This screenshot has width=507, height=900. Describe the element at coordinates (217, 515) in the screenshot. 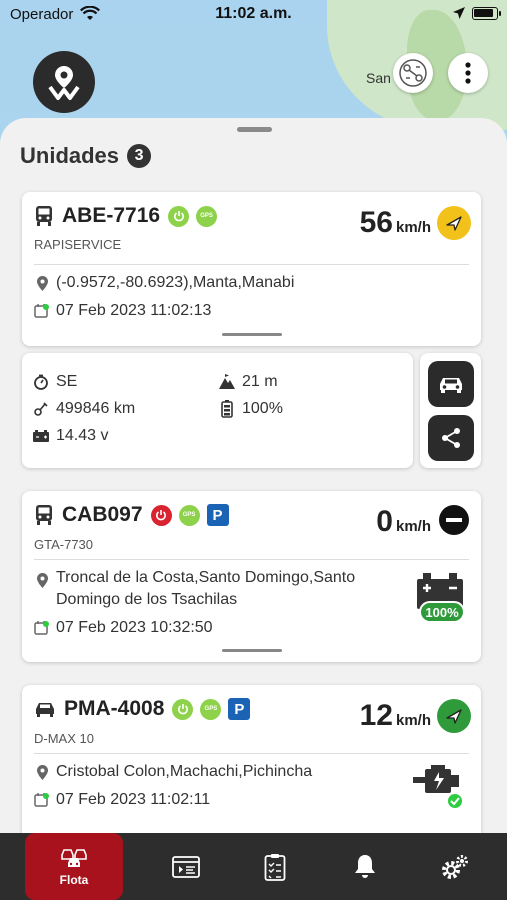

I see `parked-icon: P` at that location.